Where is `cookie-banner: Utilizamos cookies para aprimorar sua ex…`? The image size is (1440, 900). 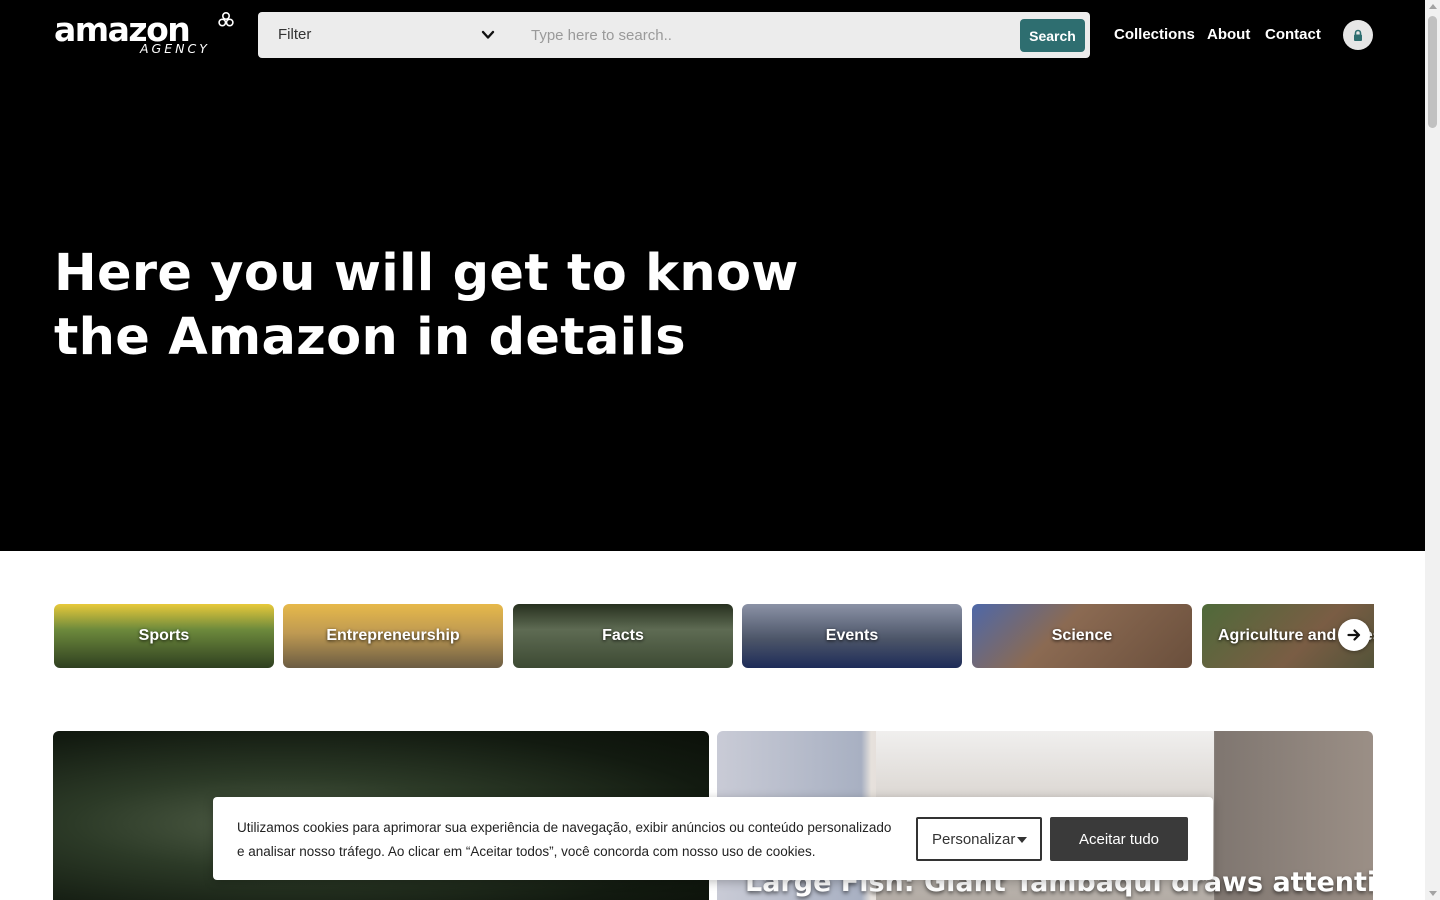 cookie-banner: Utilizamos cookies para aprimorar sua ex… is located at coordinates (713, 838).